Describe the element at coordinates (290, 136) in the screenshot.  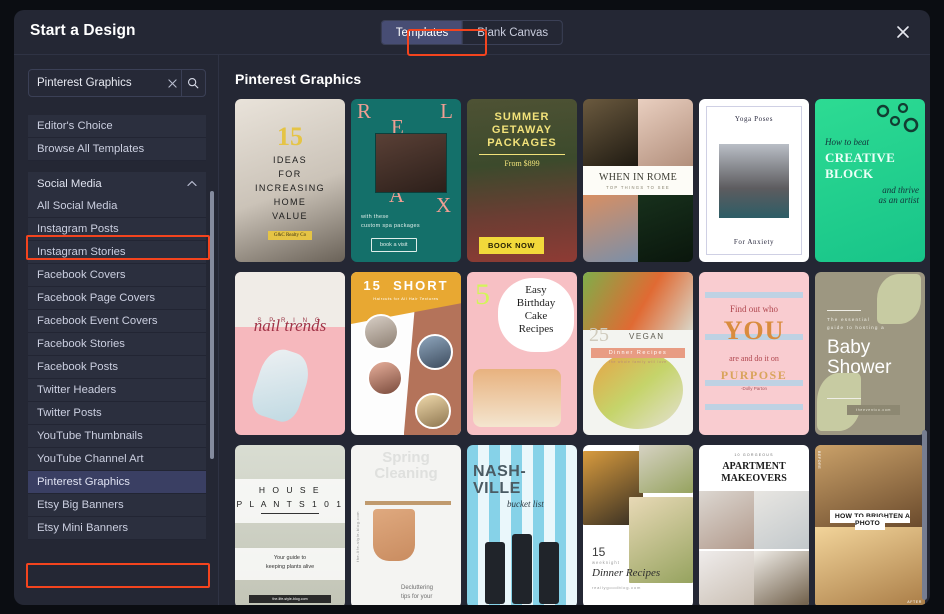
I see `template-text: 15` at that location.